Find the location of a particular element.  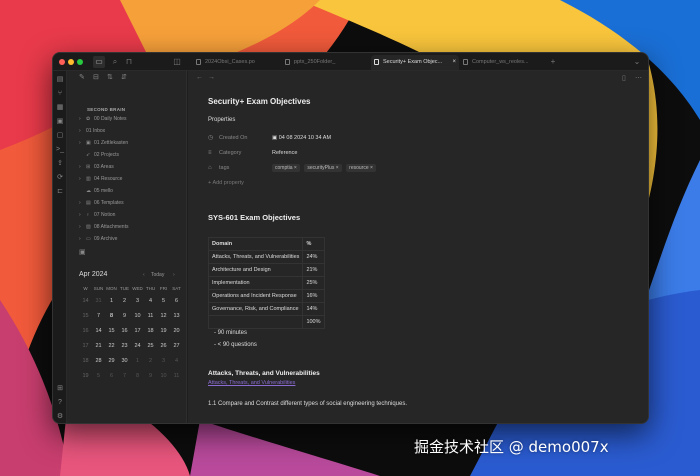

folder-item: › ▨ 08 Attachments is located at coordinates (103, 227).